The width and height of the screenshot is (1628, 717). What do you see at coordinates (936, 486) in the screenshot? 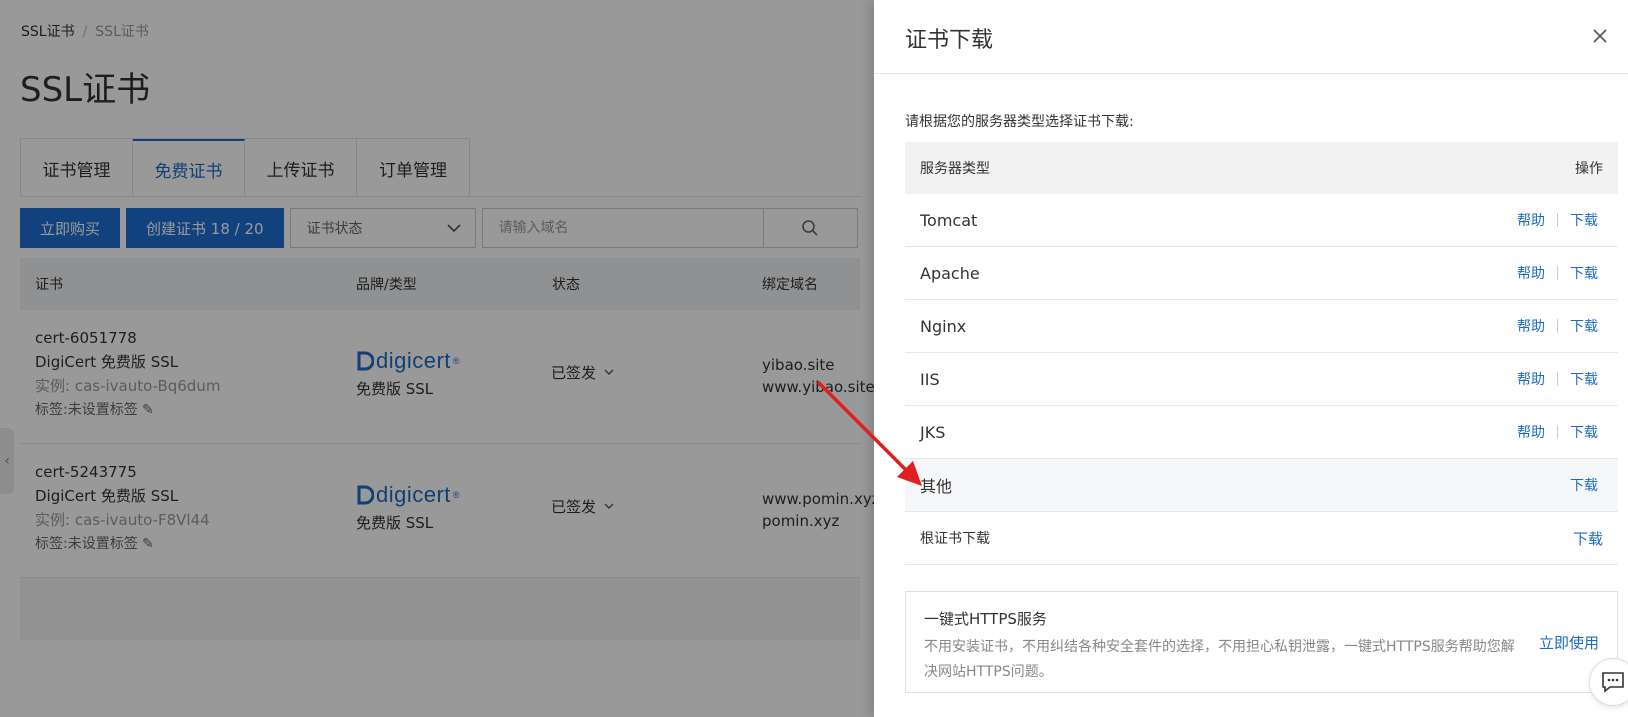
I see `server-name: 其他` at bounding box center [936, 486].